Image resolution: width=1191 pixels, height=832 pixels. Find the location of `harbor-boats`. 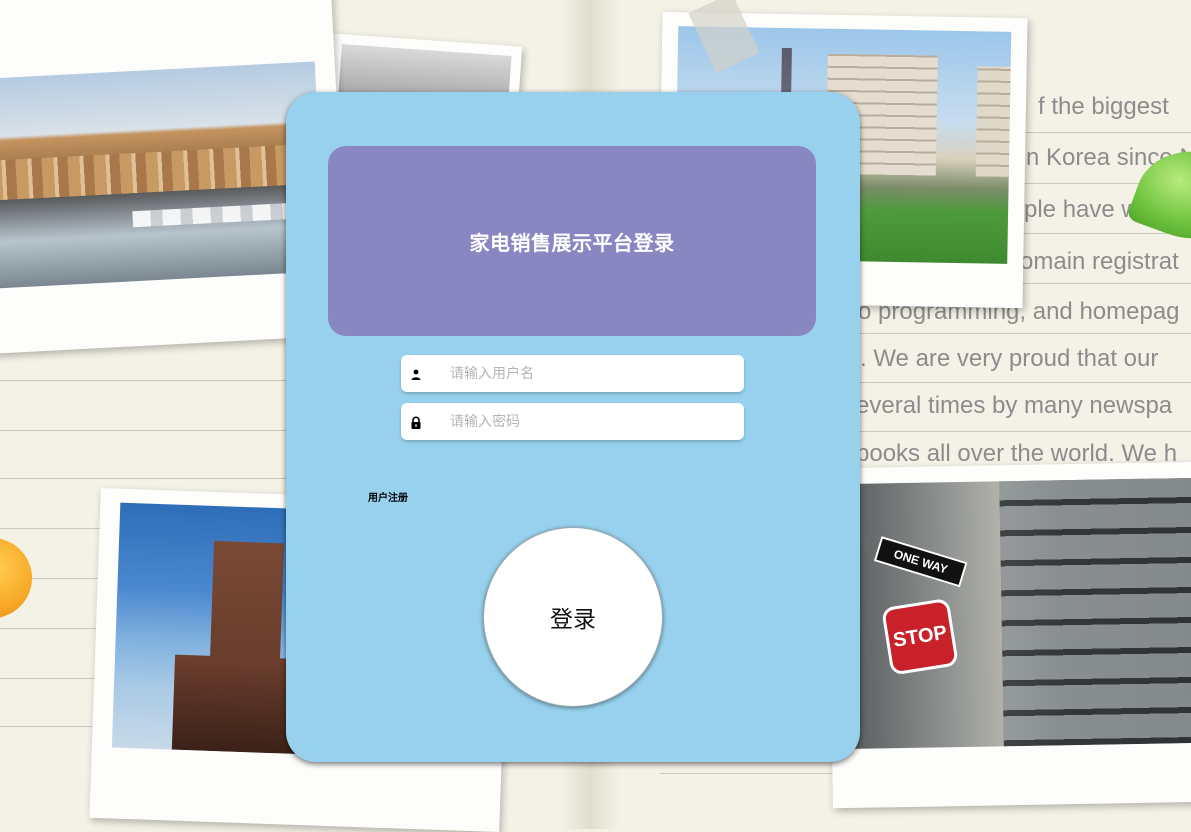

harbor-boats is located at coordinates (212, 215).